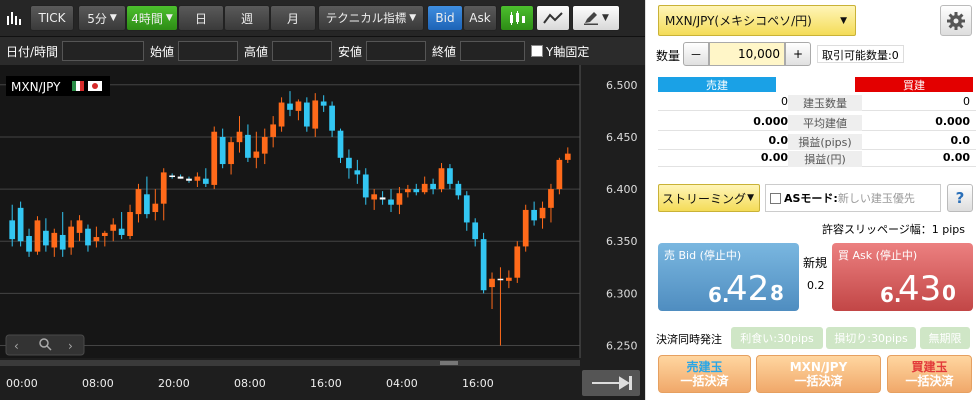 This screenshot has height=400, width=977. I want to click on y-tick-label: 6.300, so click(622, 293).